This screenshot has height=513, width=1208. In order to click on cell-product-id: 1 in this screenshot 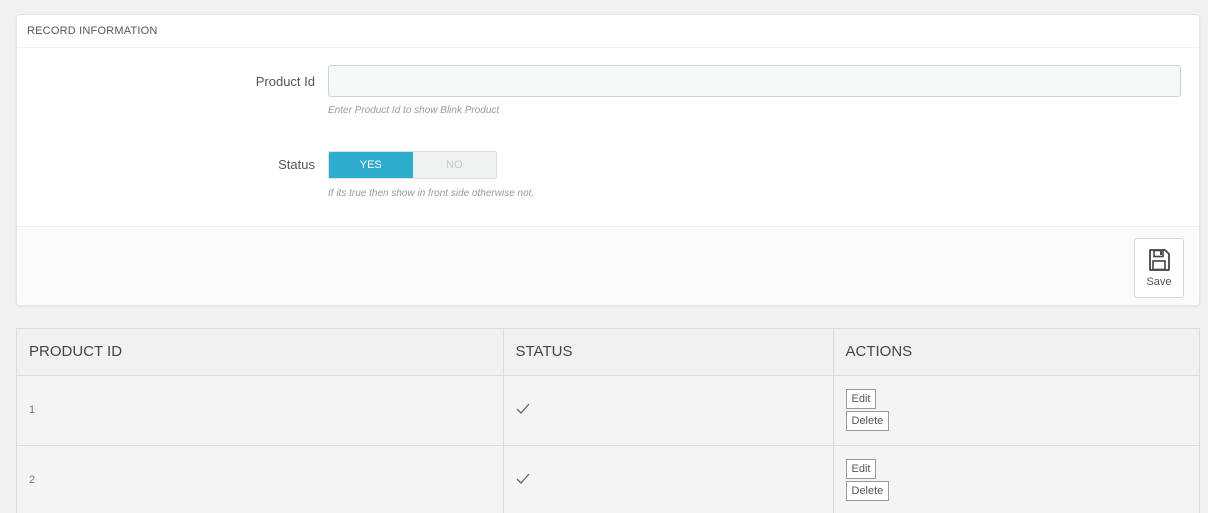, I will do `click(260, 410)`.